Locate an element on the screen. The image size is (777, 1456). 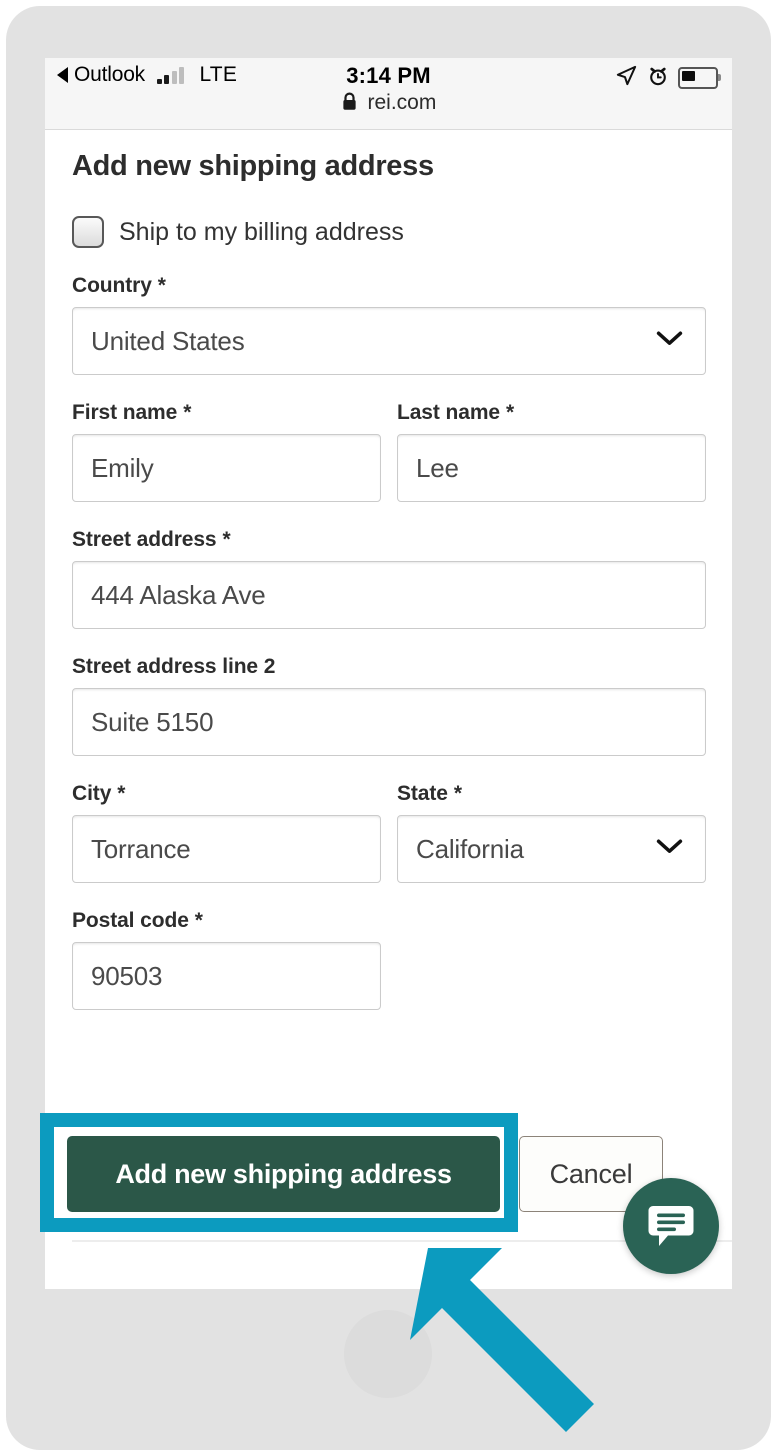
field-label-street-address: Street address * is located at coordinates (151, 539).